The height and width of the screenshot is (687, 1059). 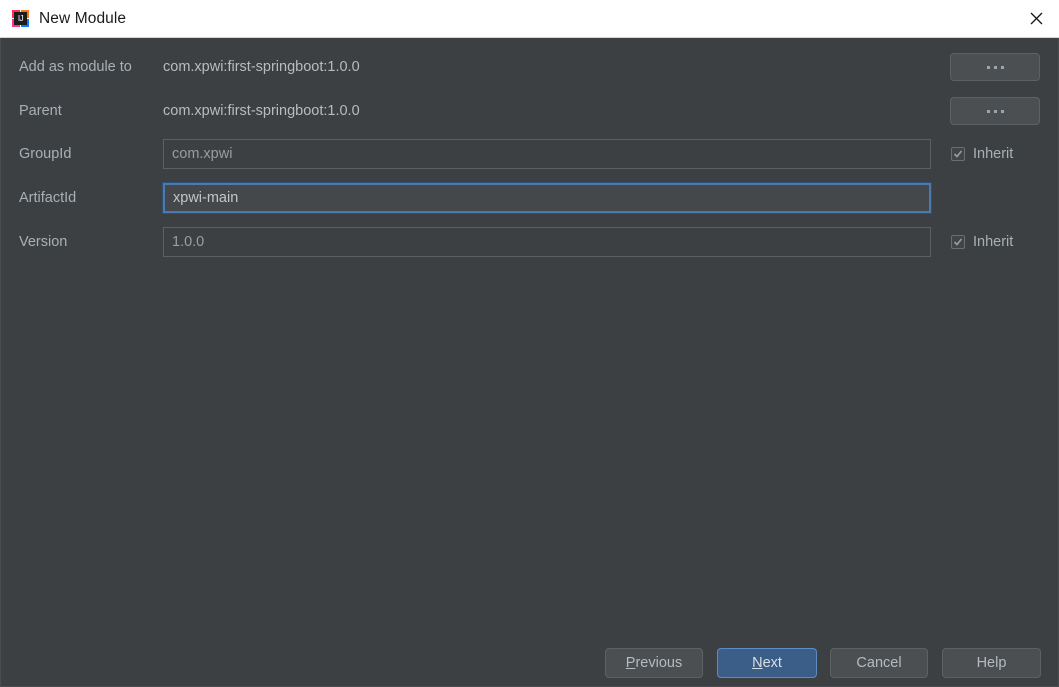 I want to click on browse-parent-button, so click(x=995, y=111).